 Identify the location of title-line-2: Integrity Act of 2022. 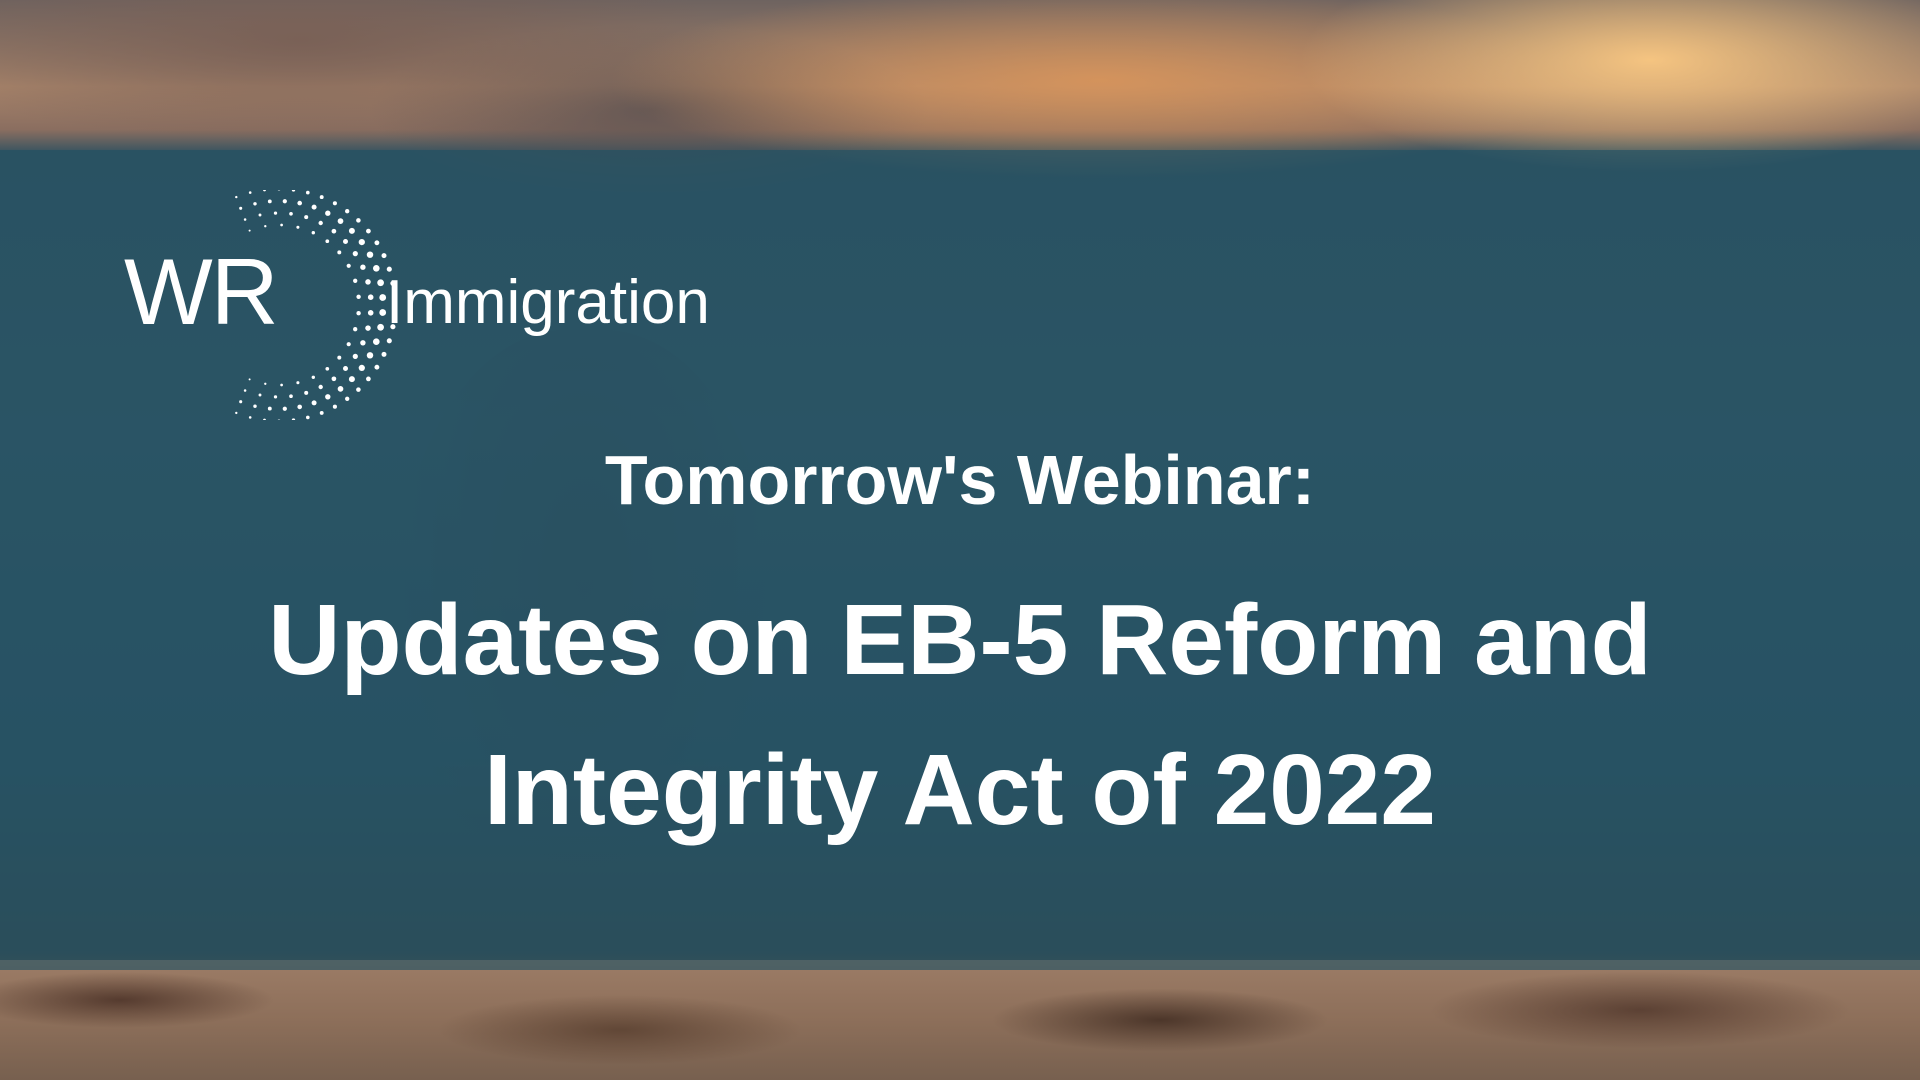
(960, 790).